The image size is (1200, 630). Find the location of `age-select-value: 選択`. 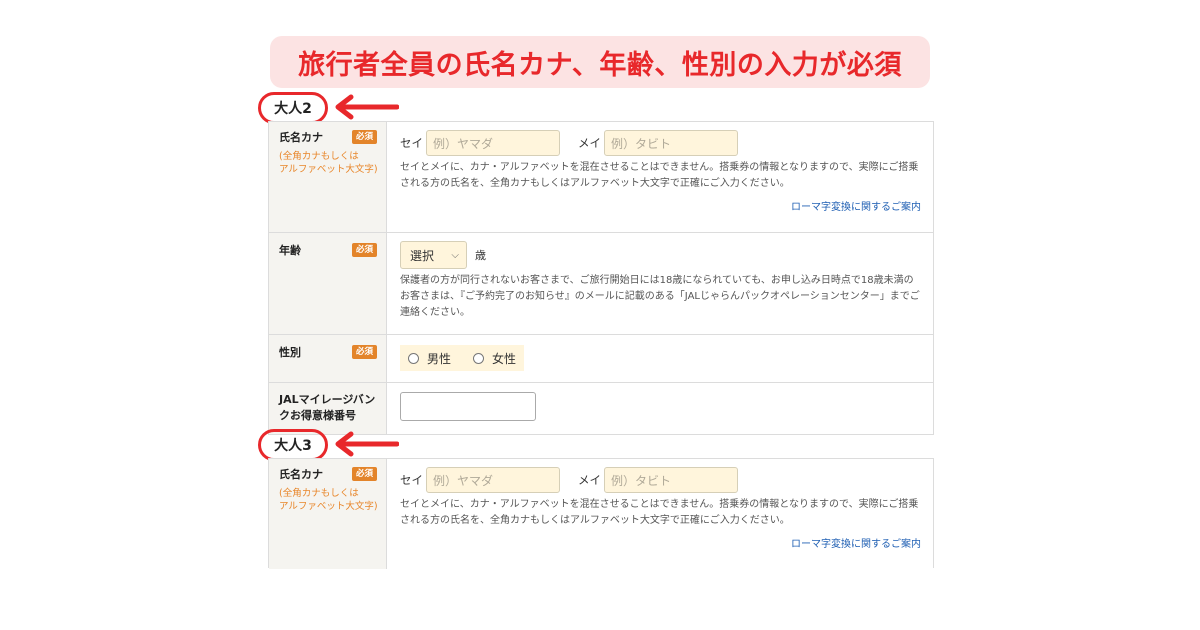

age-select-value: 選択 is located at coordinates (422, 255).